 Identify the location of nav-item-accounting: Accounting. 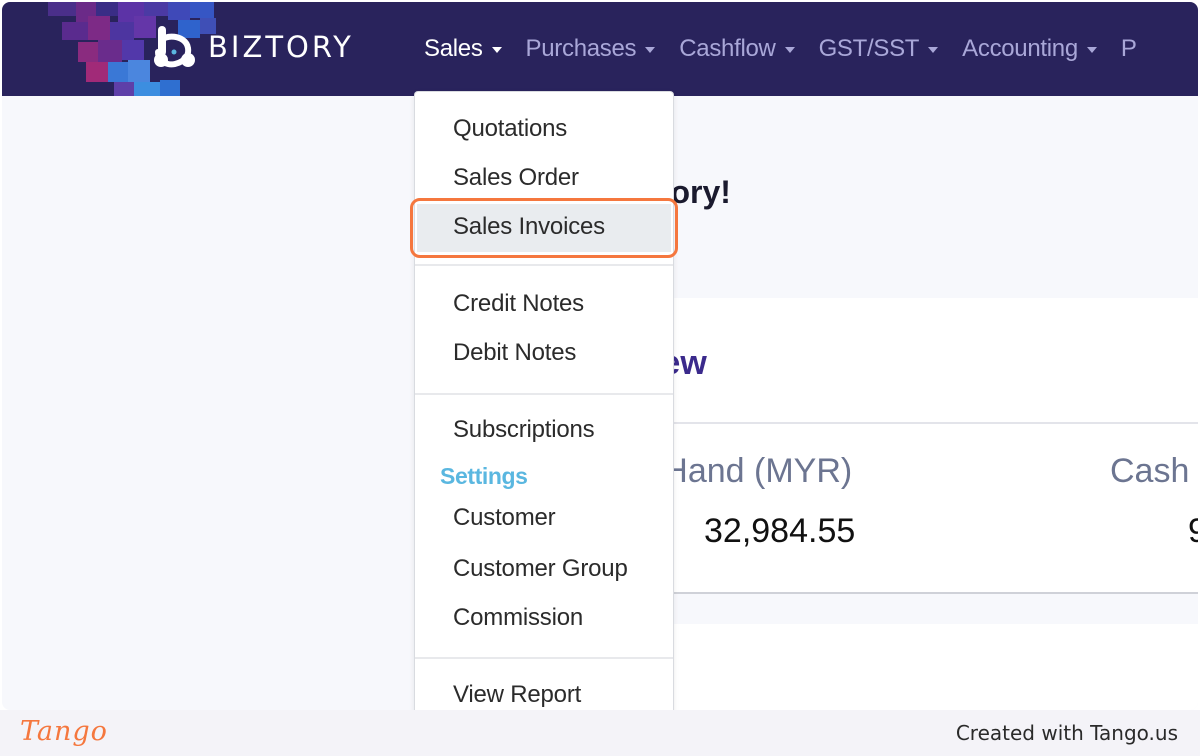
(1029, 49).